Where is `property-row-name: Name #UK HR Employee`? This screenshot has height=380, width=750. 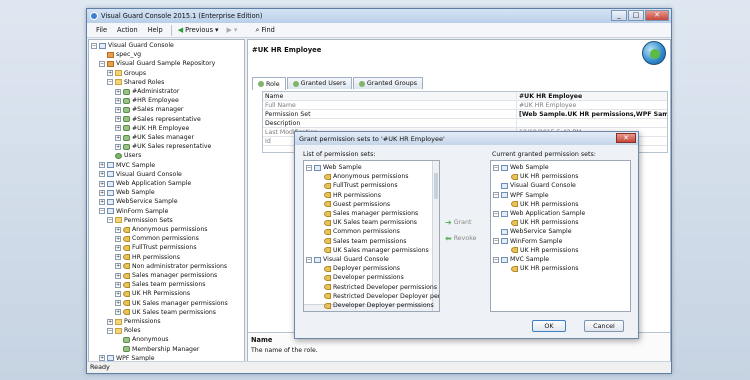
property-row-name: Name #UK HR Employee is located at coordinates (465, 96).